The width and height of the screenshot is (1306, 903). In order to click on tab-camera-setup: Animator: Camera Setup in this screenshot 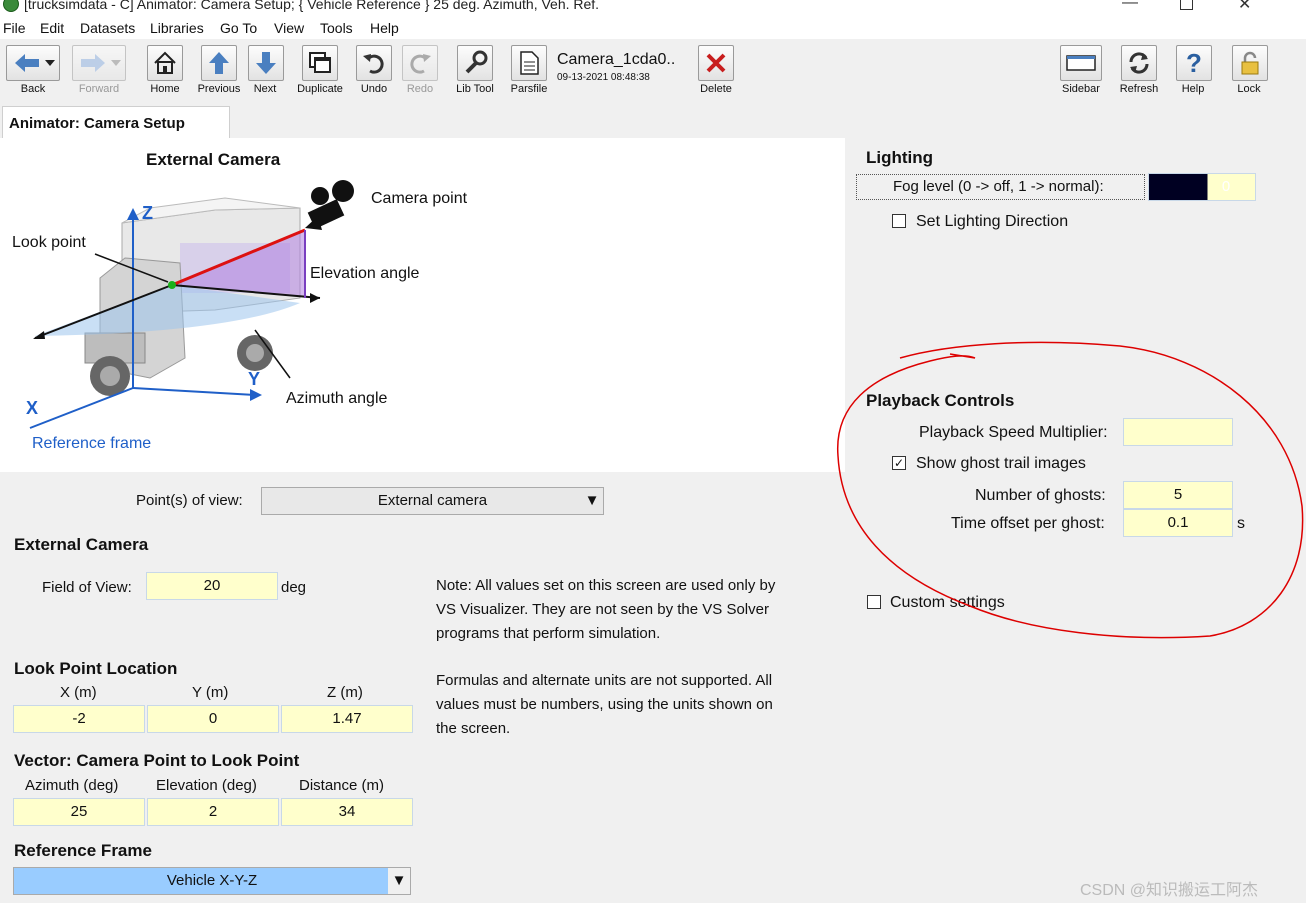, I will do `click(116, 122)`.